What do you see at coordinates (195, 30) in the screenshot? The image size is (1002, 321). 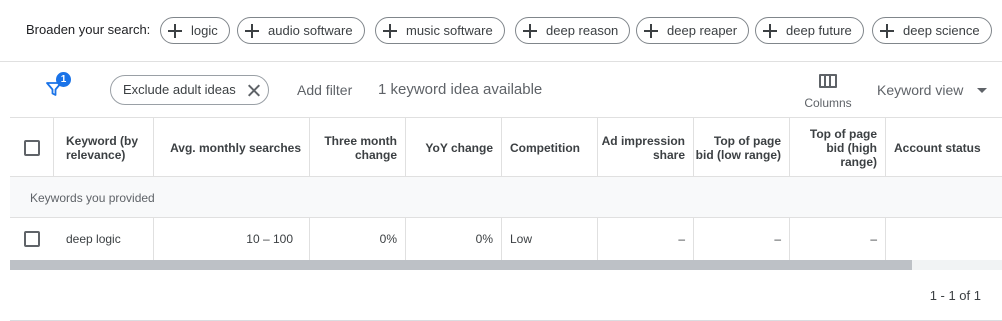 I see `broaden-chip-logic: logic` at bounding box center [195, 30].